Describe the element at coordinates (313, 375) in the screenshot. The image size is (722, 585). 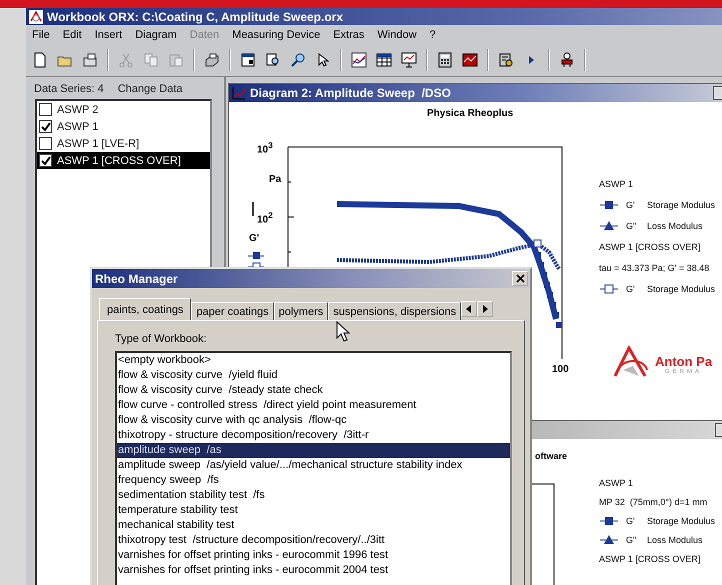
I see `workbook-type-item: flow & viscosity curve /yield fluid` at that location.